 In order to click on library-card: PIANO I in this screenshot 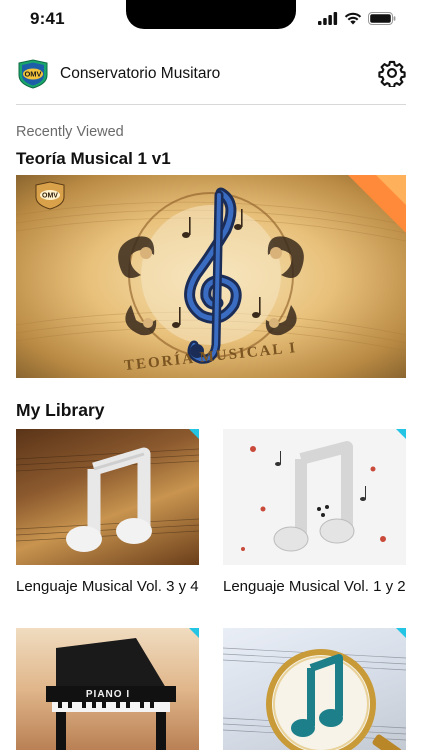, I will do `click(107, 689)`.